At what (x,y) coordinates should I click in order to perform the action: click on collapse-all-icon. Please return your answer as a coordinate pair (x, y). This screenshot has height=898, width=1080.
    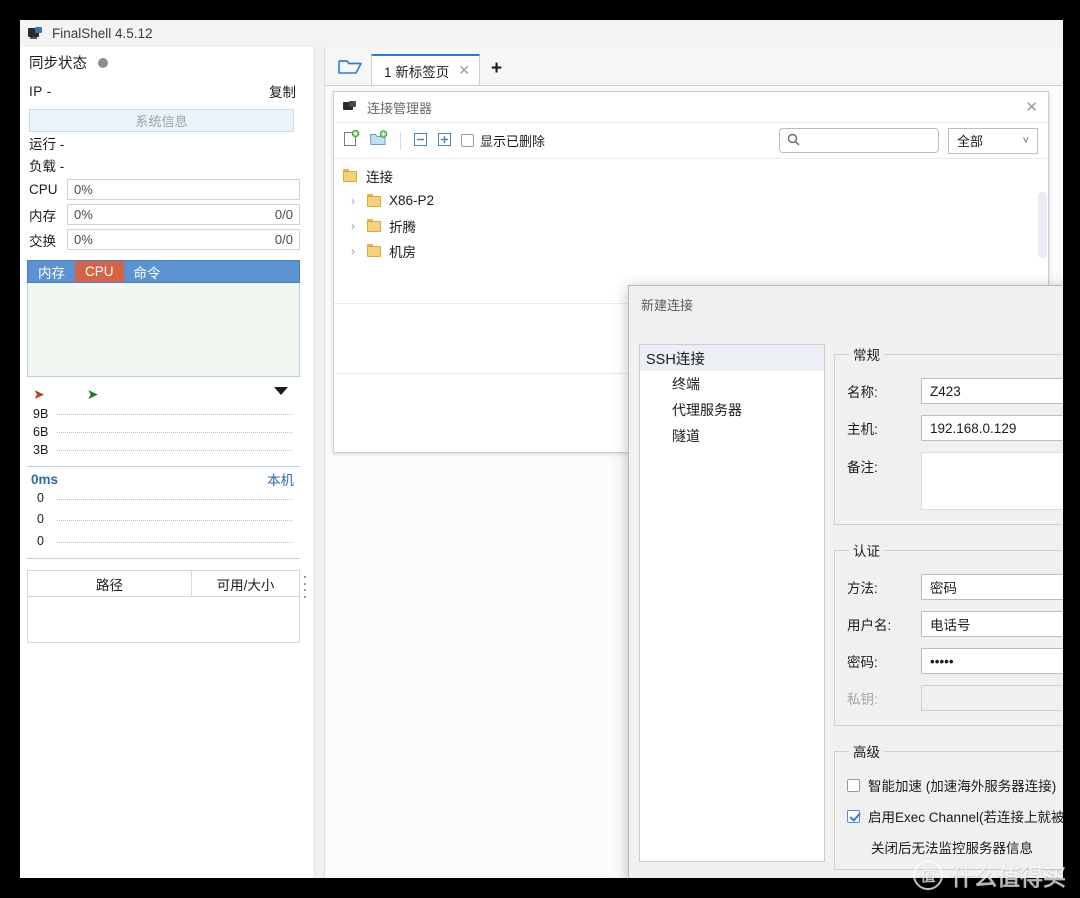
    Looking at the image, I should click on (420, 141).